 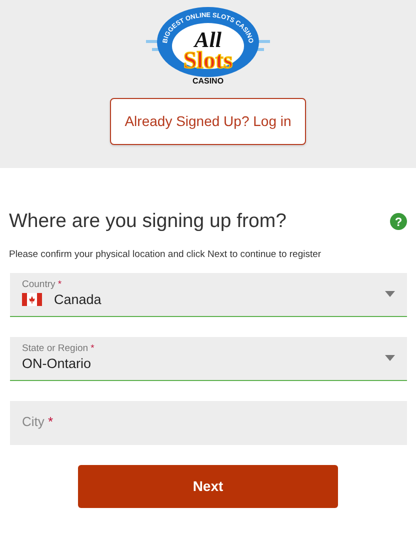 I want to click on input-field: City *, so click(x=208, y=422).